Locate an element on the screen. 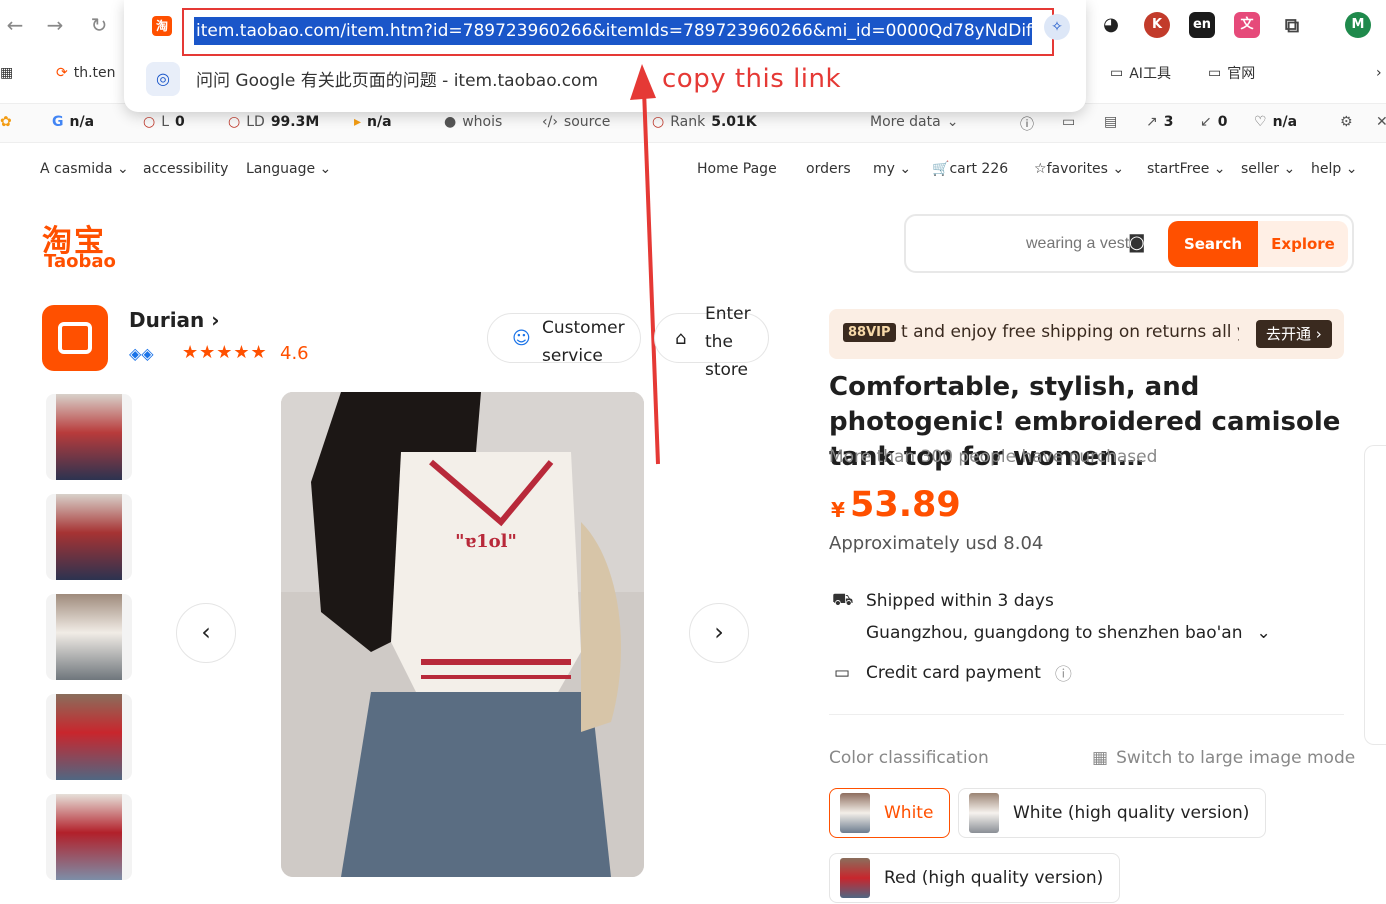 Image resolution: width=1386 pixels, height=904 pixels. help-menu: help ⌄ is located at coordinates (1334, 169).